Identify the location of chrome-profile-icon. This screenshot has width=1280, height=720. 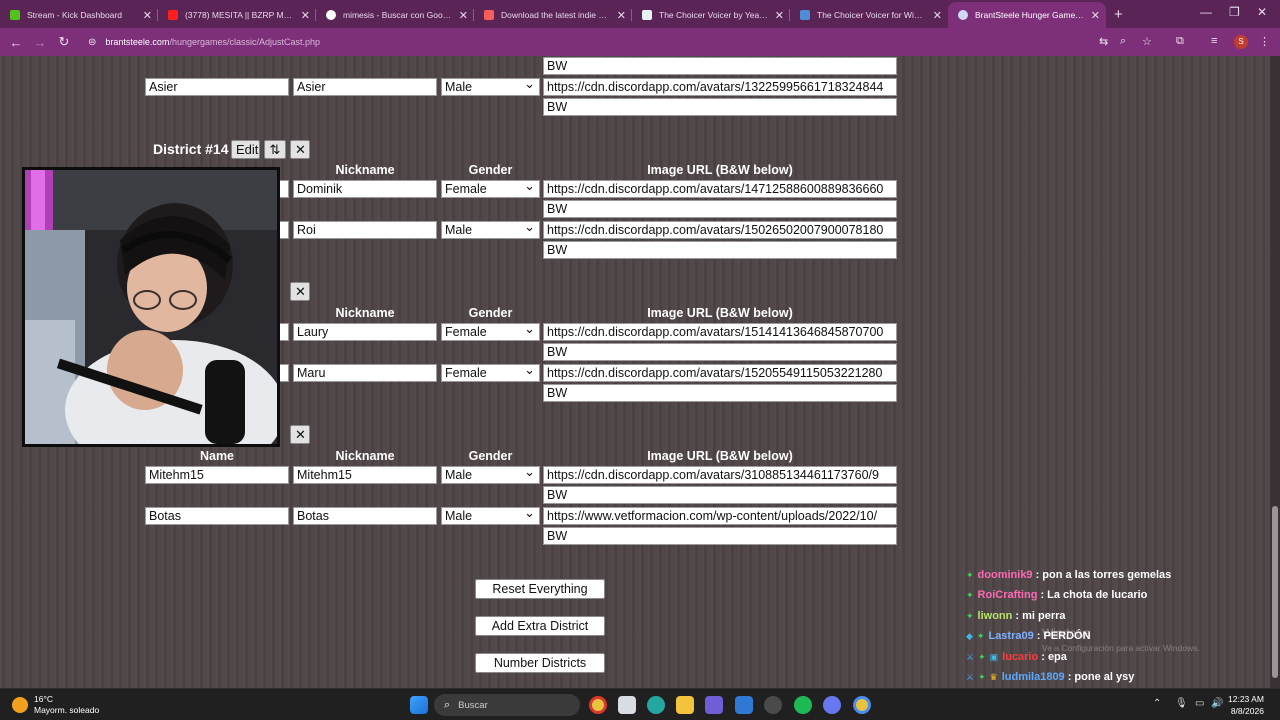
(862, 705).